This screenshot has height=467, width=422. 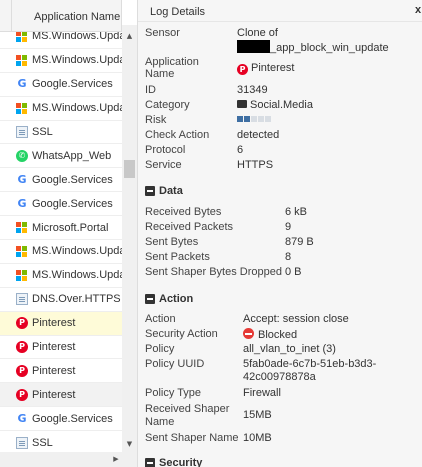 What do you see at coordinates (42, 132) in the screenshot?
I see `application-name-cell: SSL` at bounding box center [42, 132].